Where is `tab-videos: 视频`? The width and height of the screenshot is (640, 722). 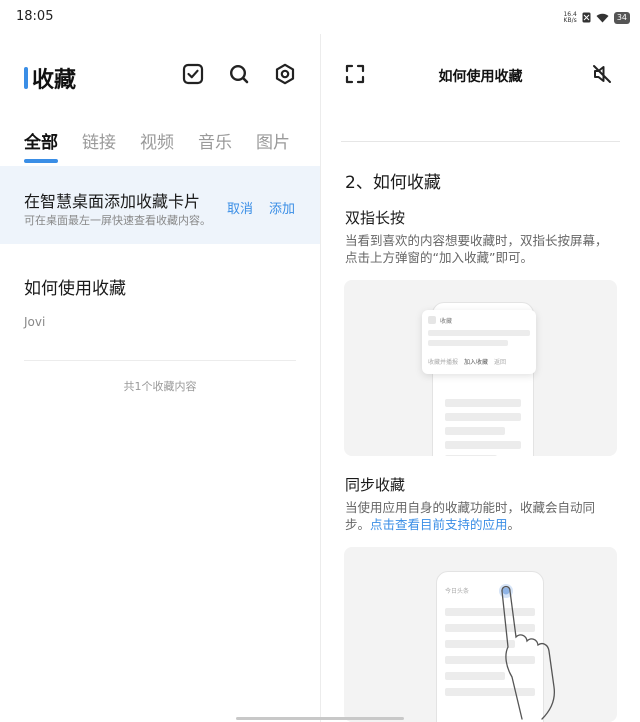 tab-videos: 视频 is located at coordinates (157, 145).